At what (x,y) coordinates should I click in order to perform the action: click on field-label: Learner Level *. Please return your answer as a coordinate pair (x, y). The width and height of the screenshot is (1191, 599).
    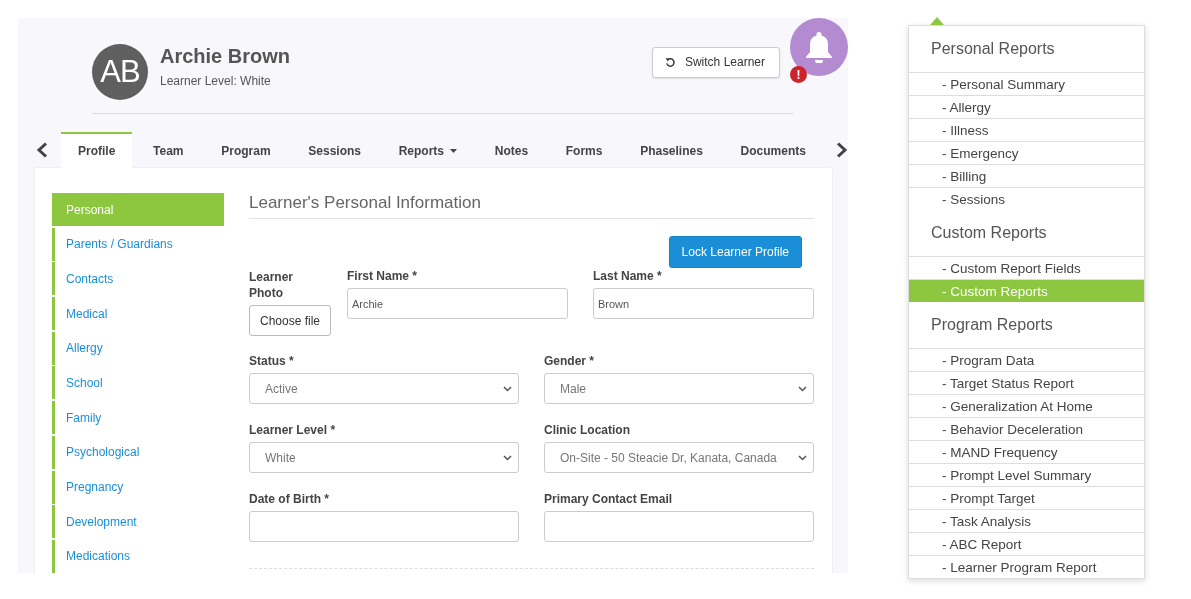
    Looking at the image, I should click on (293, 431).